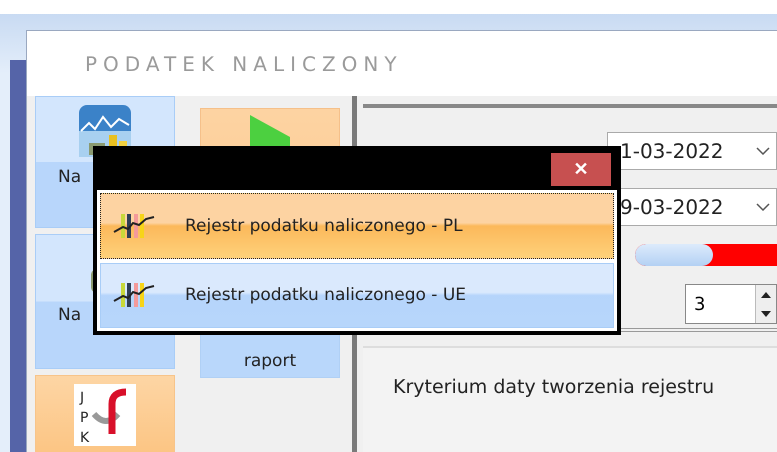 The image size is (777, 452). Describe the element at coordinates (581, 169) in the screenshot. I see `close-button: ✕` at that location.